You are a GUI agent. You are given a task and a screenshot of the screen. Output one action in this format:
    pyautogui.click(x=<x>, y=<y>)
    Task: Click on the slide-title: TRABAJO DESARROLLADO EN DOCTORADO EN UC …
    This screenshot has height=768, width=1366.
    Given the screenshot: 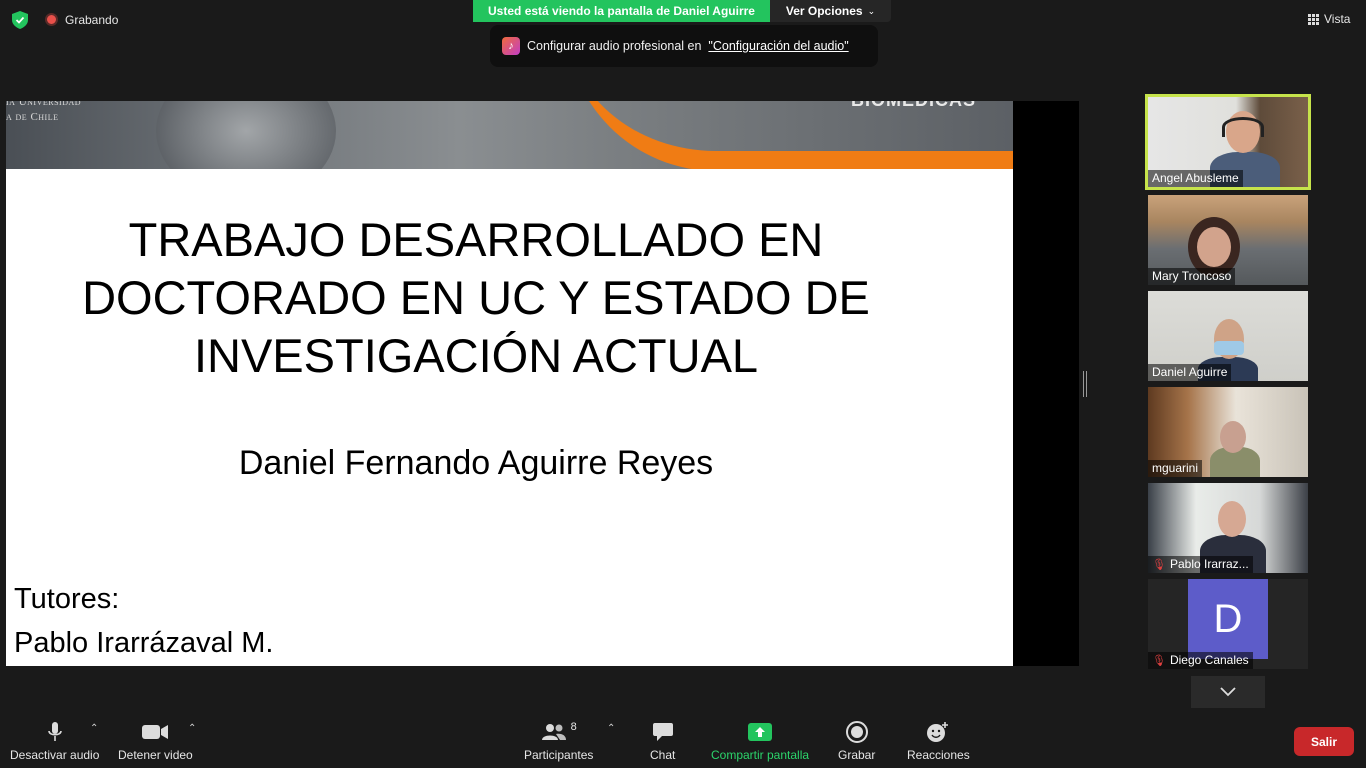 What is the action you would take?
    pyautogui.click(x=476, y=297)
    